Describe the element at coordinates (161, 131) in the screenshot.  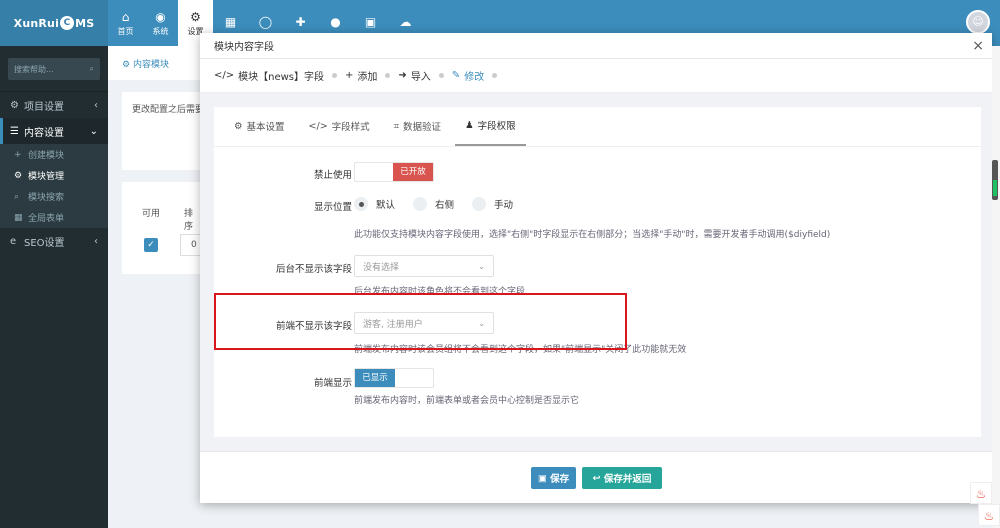
I see `notice-text: 更改配置之后需要` at that location.